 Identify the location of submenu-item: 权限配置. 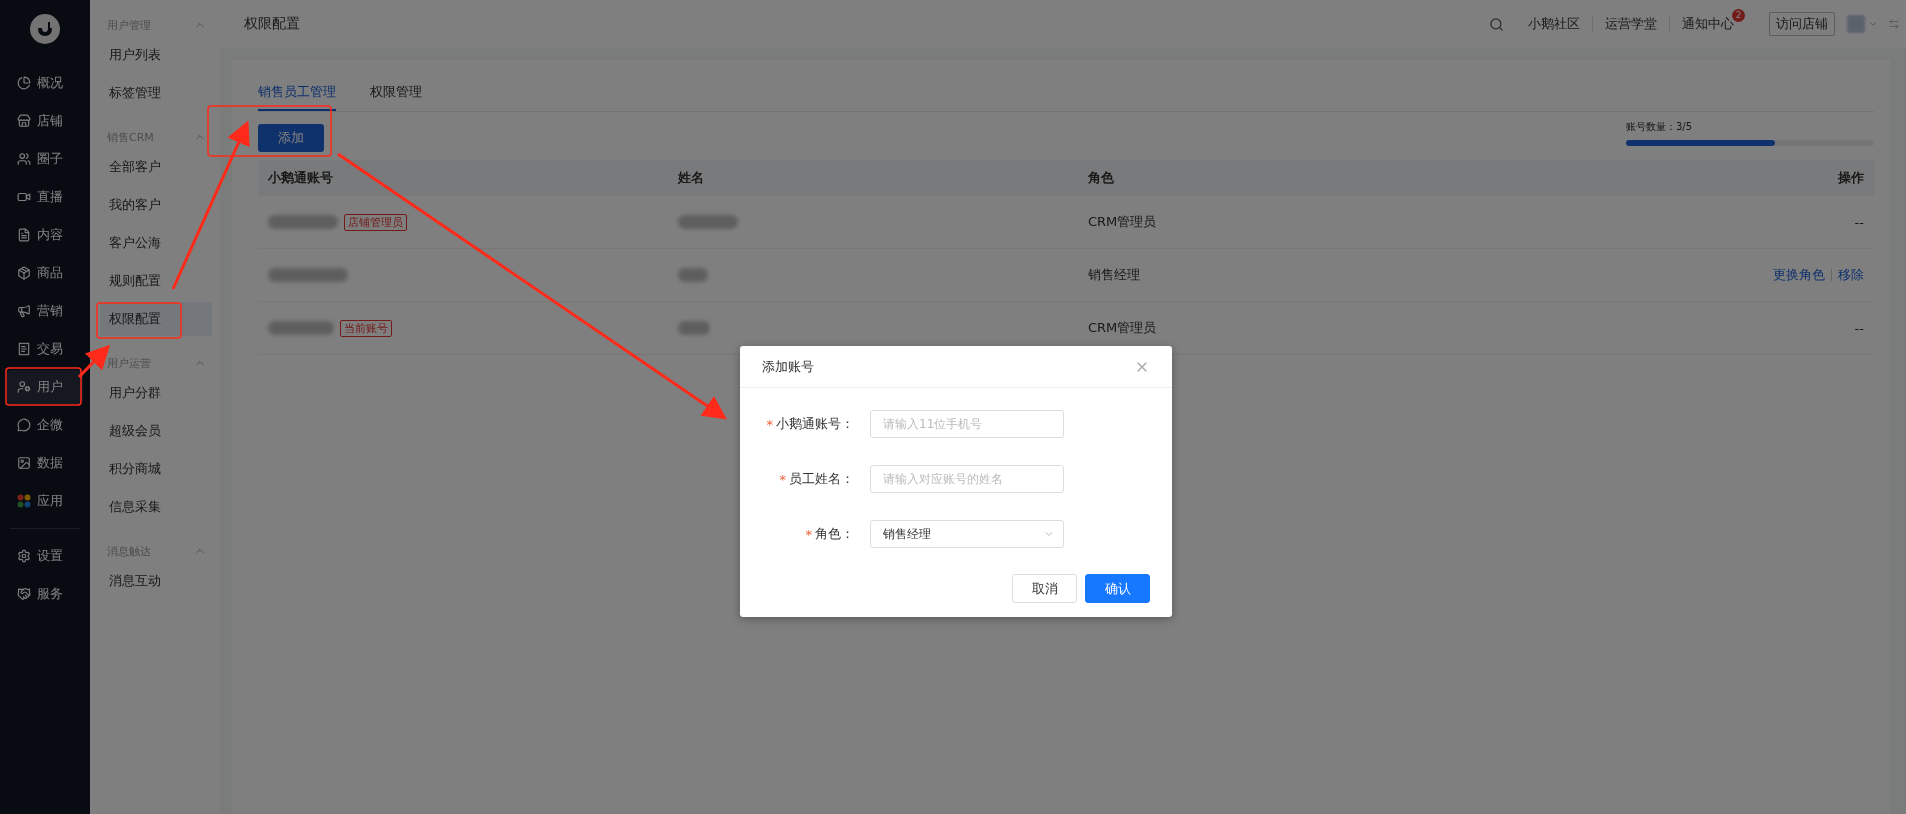
(156, 319).